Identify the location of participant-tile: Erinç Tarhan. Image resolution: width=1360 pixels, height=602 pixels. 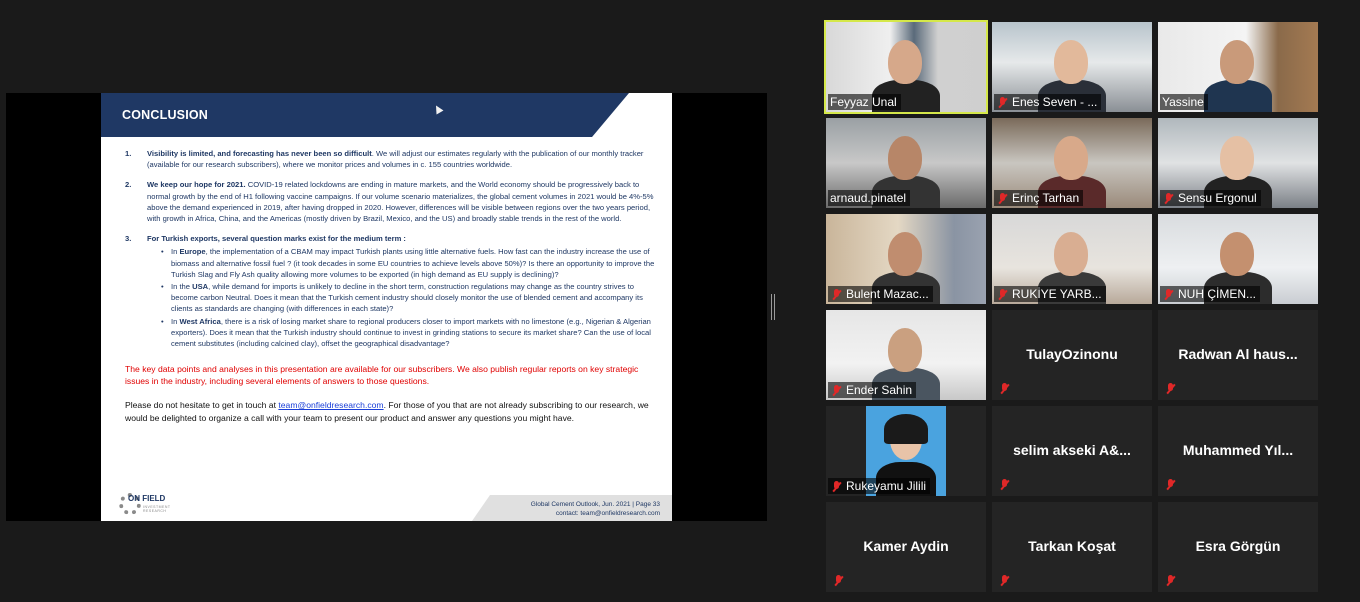
(1072, 163).